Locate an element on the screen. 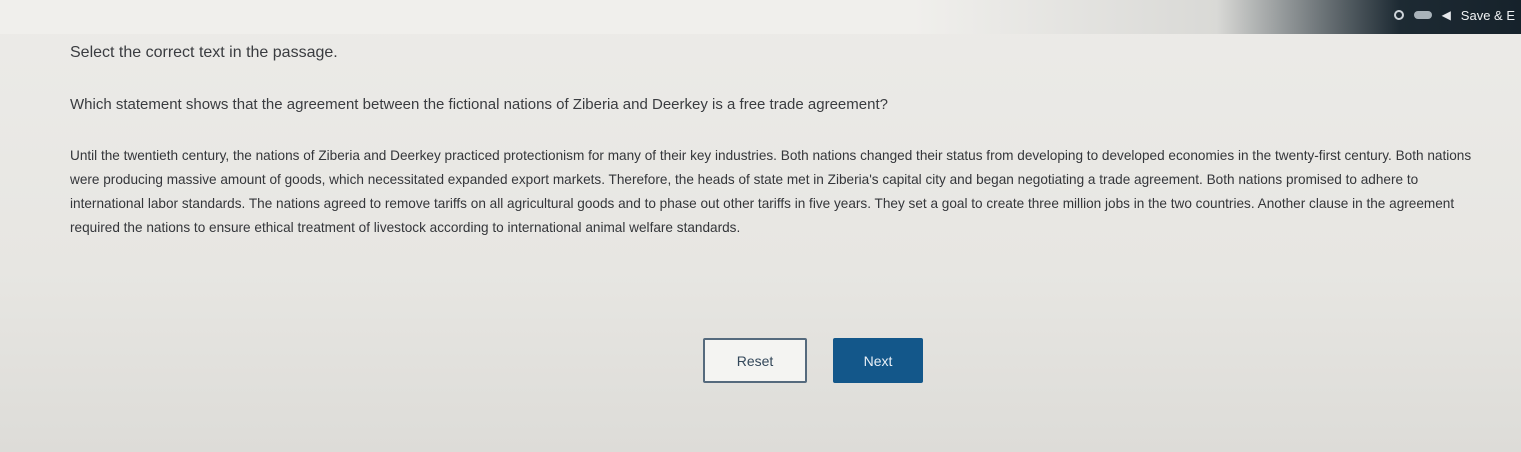 The width and height of the screenshot is (1521, 452). battery-icon is located at coordinates (1422, 15).